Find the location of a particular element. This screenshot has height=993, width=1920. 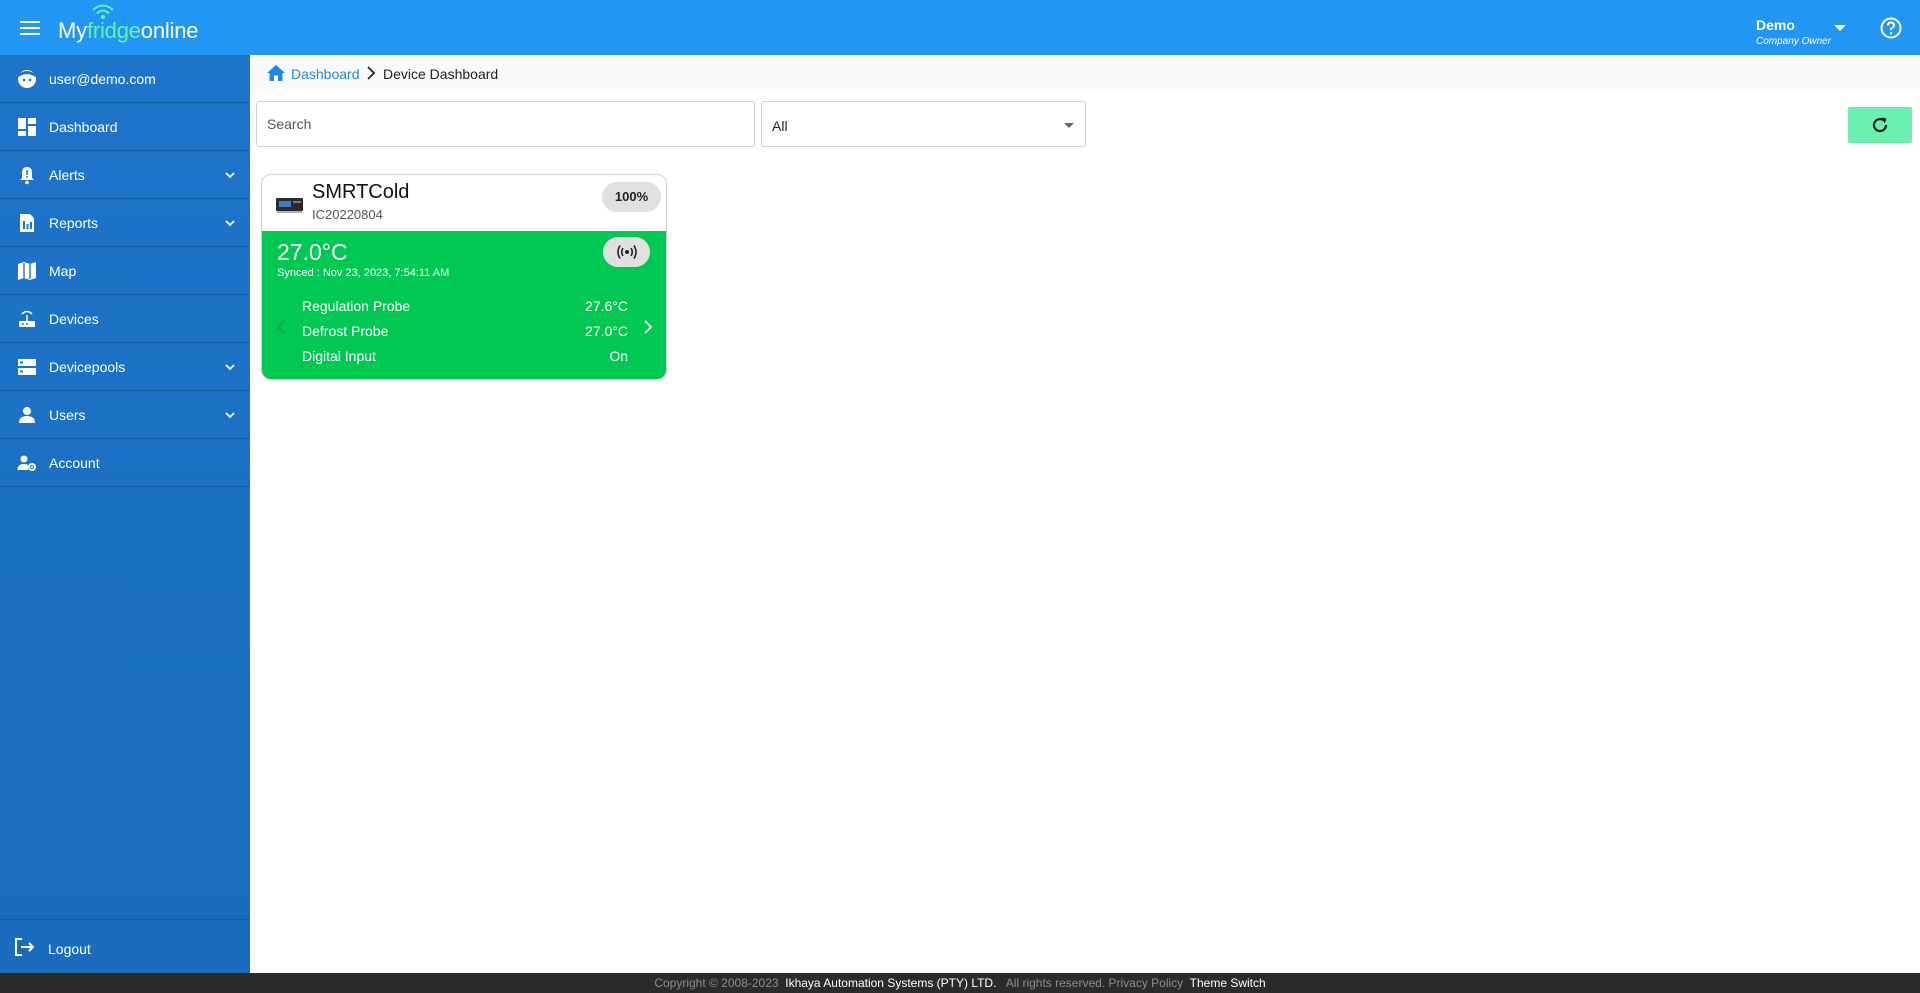

signal-button is located at coordinates (626, 252).